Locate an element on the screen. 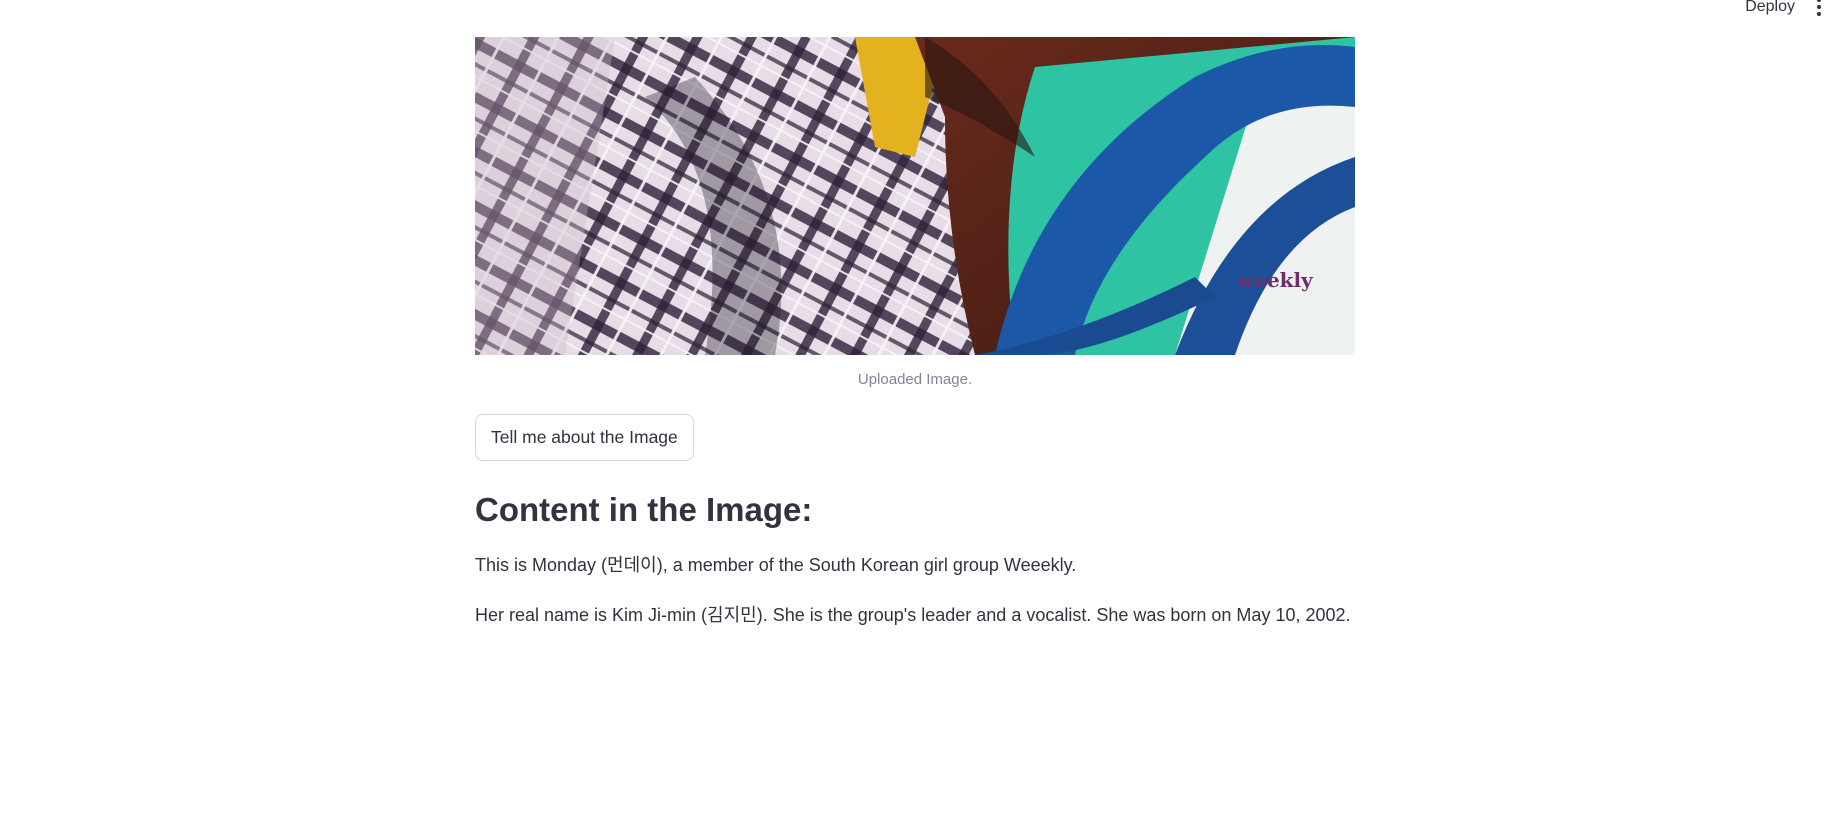 This screenshot has height=823, width=1839. vertical-dots-icon is located at coordinates (1819, 9).